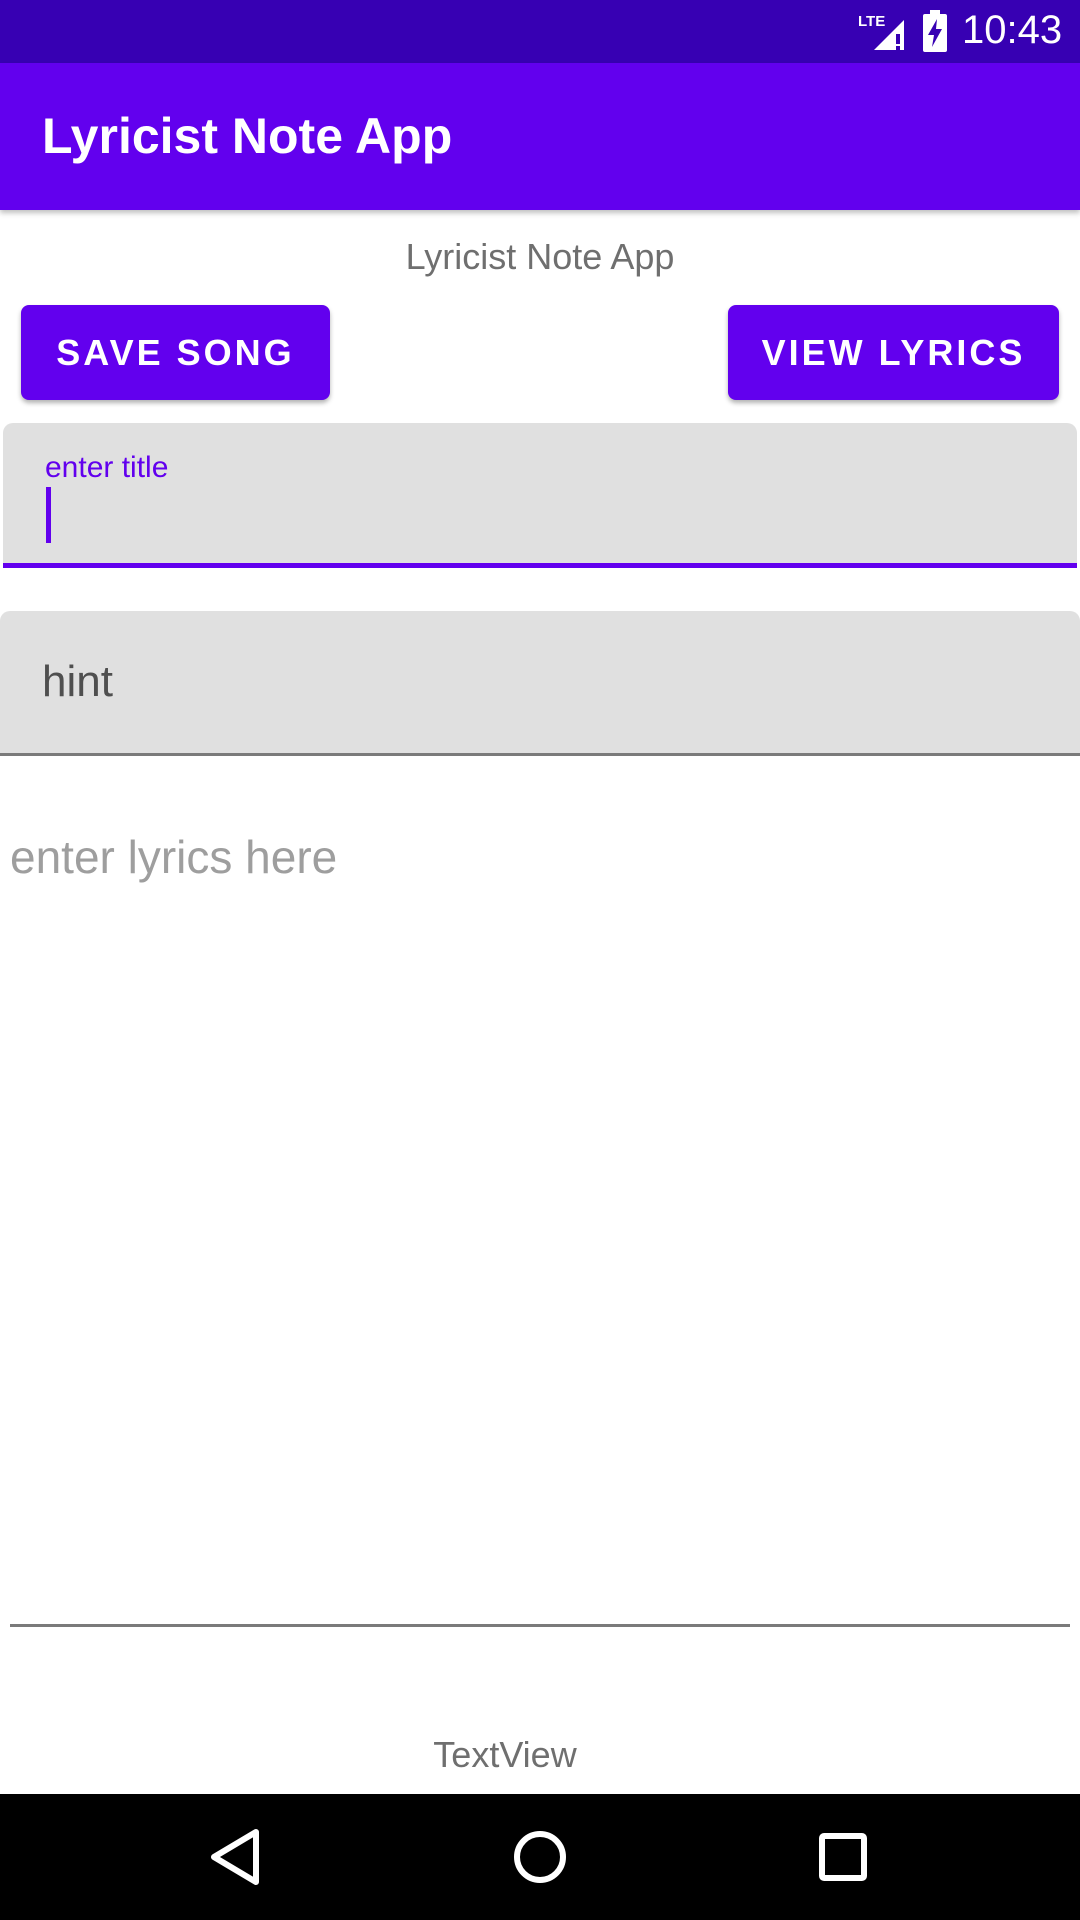  I want to click on page-subtitle: Lyricist Note App, so click(540, 256).